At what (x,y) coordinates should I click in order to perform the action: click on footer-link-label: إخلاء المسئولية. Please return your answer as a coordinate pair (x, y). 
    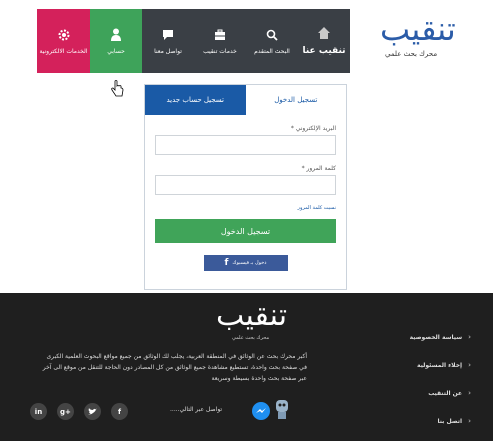
    Looking at the image, I should click on (440, 365).